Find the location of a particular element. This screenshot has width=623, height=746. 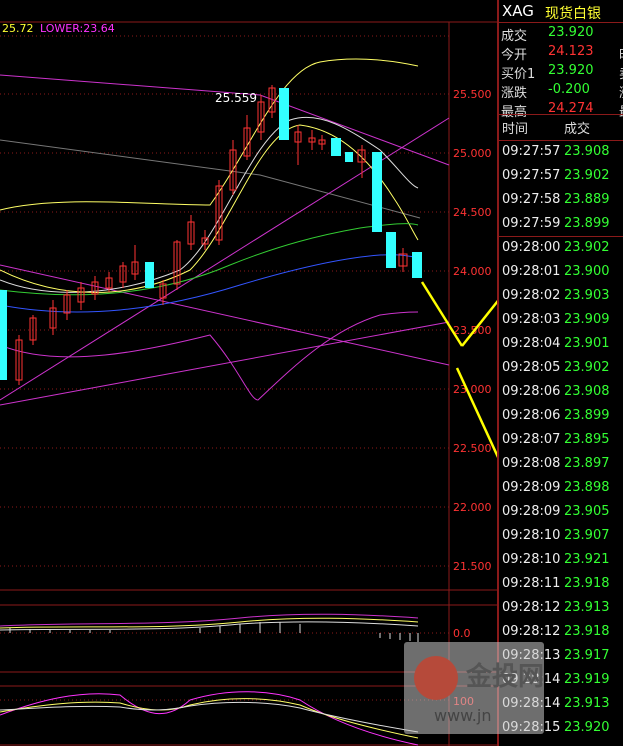

osc-histogram is located at coordinates (214, 632).